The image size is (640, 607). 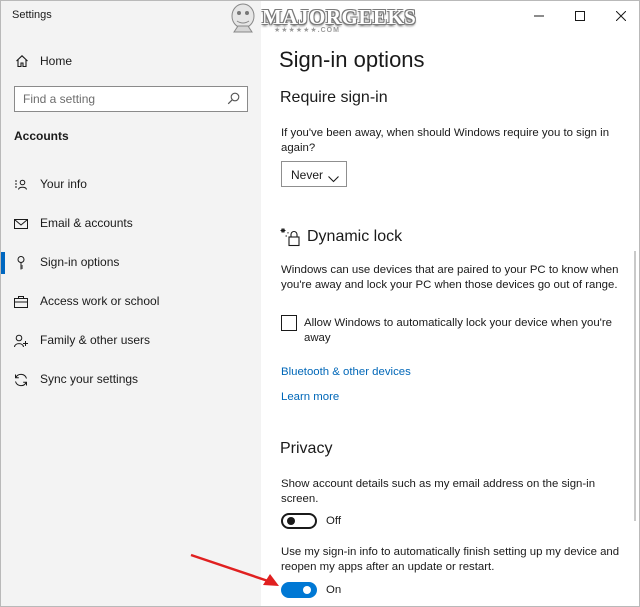 What do you see at coordinates (307, 175) in the screenshot?
I see `dropdown-value: Never` at bounding box center [307, 175].